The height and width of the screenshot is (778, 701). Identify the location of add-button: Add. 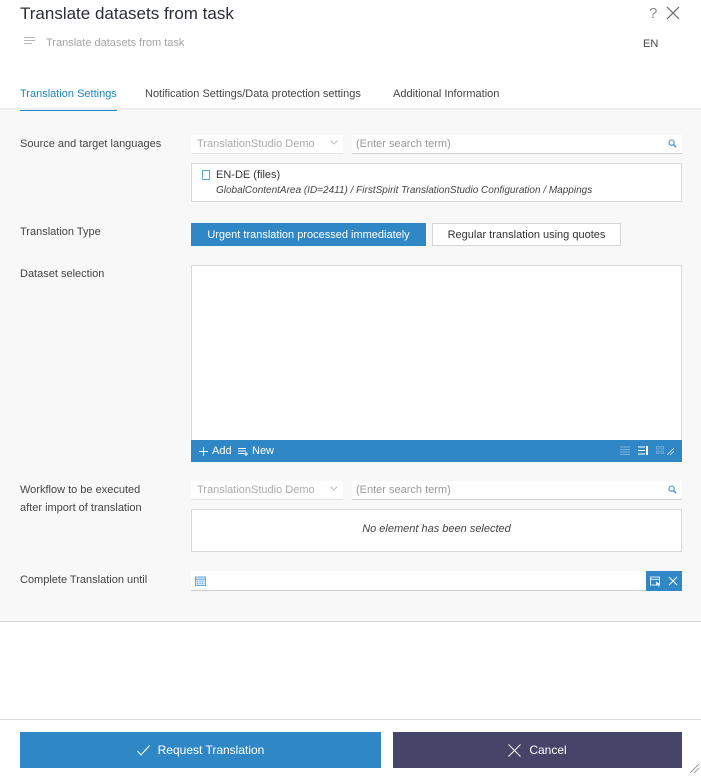
(215, 451).